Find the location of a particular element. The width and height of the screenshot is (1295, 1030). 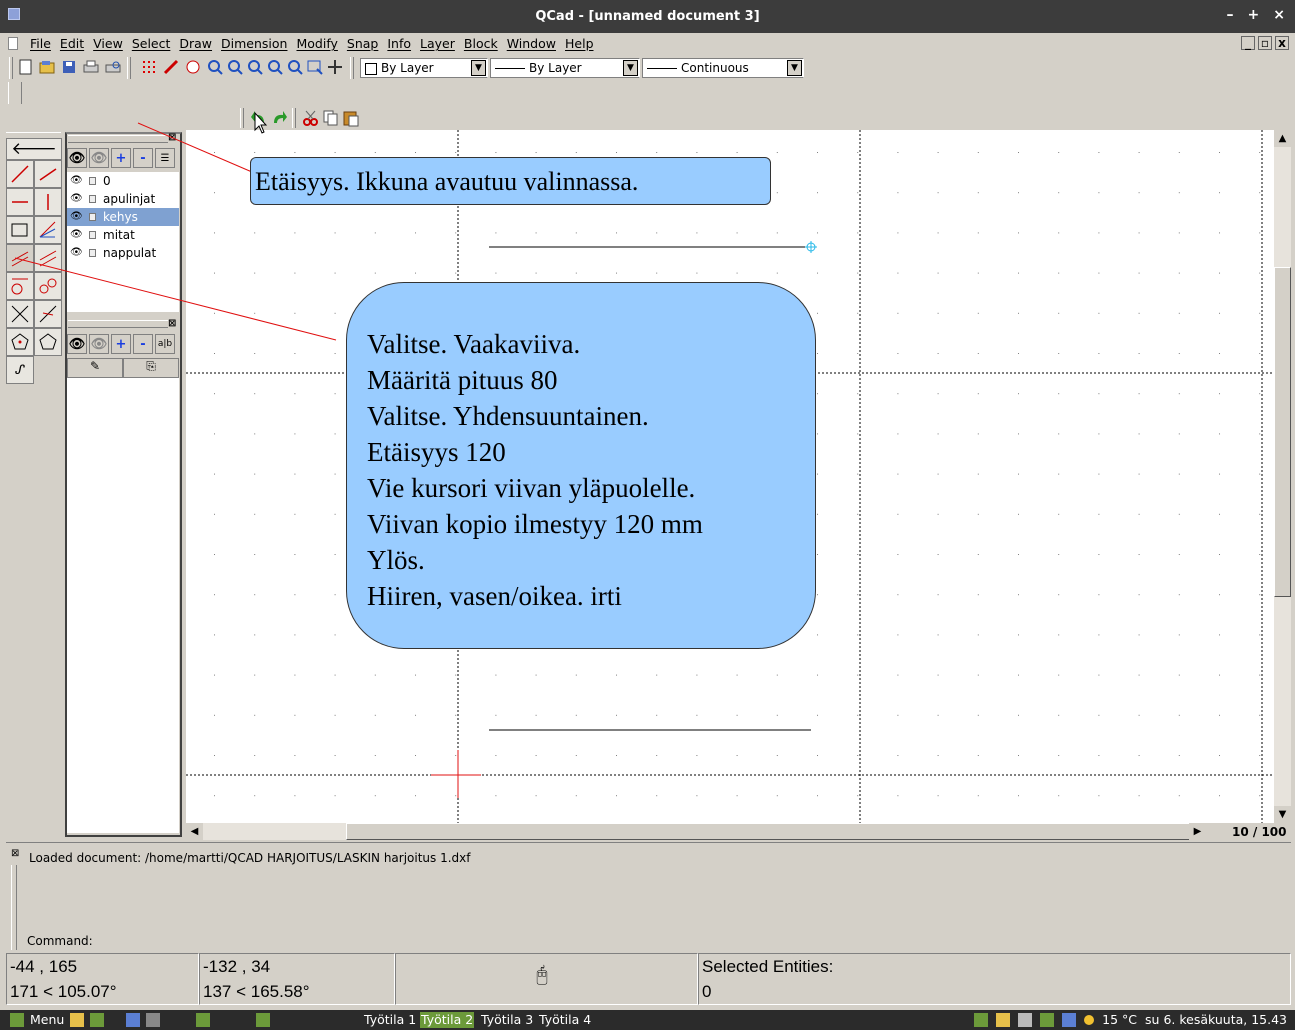

horizontal-line-tool-icon is located at coordinates (20, 202).